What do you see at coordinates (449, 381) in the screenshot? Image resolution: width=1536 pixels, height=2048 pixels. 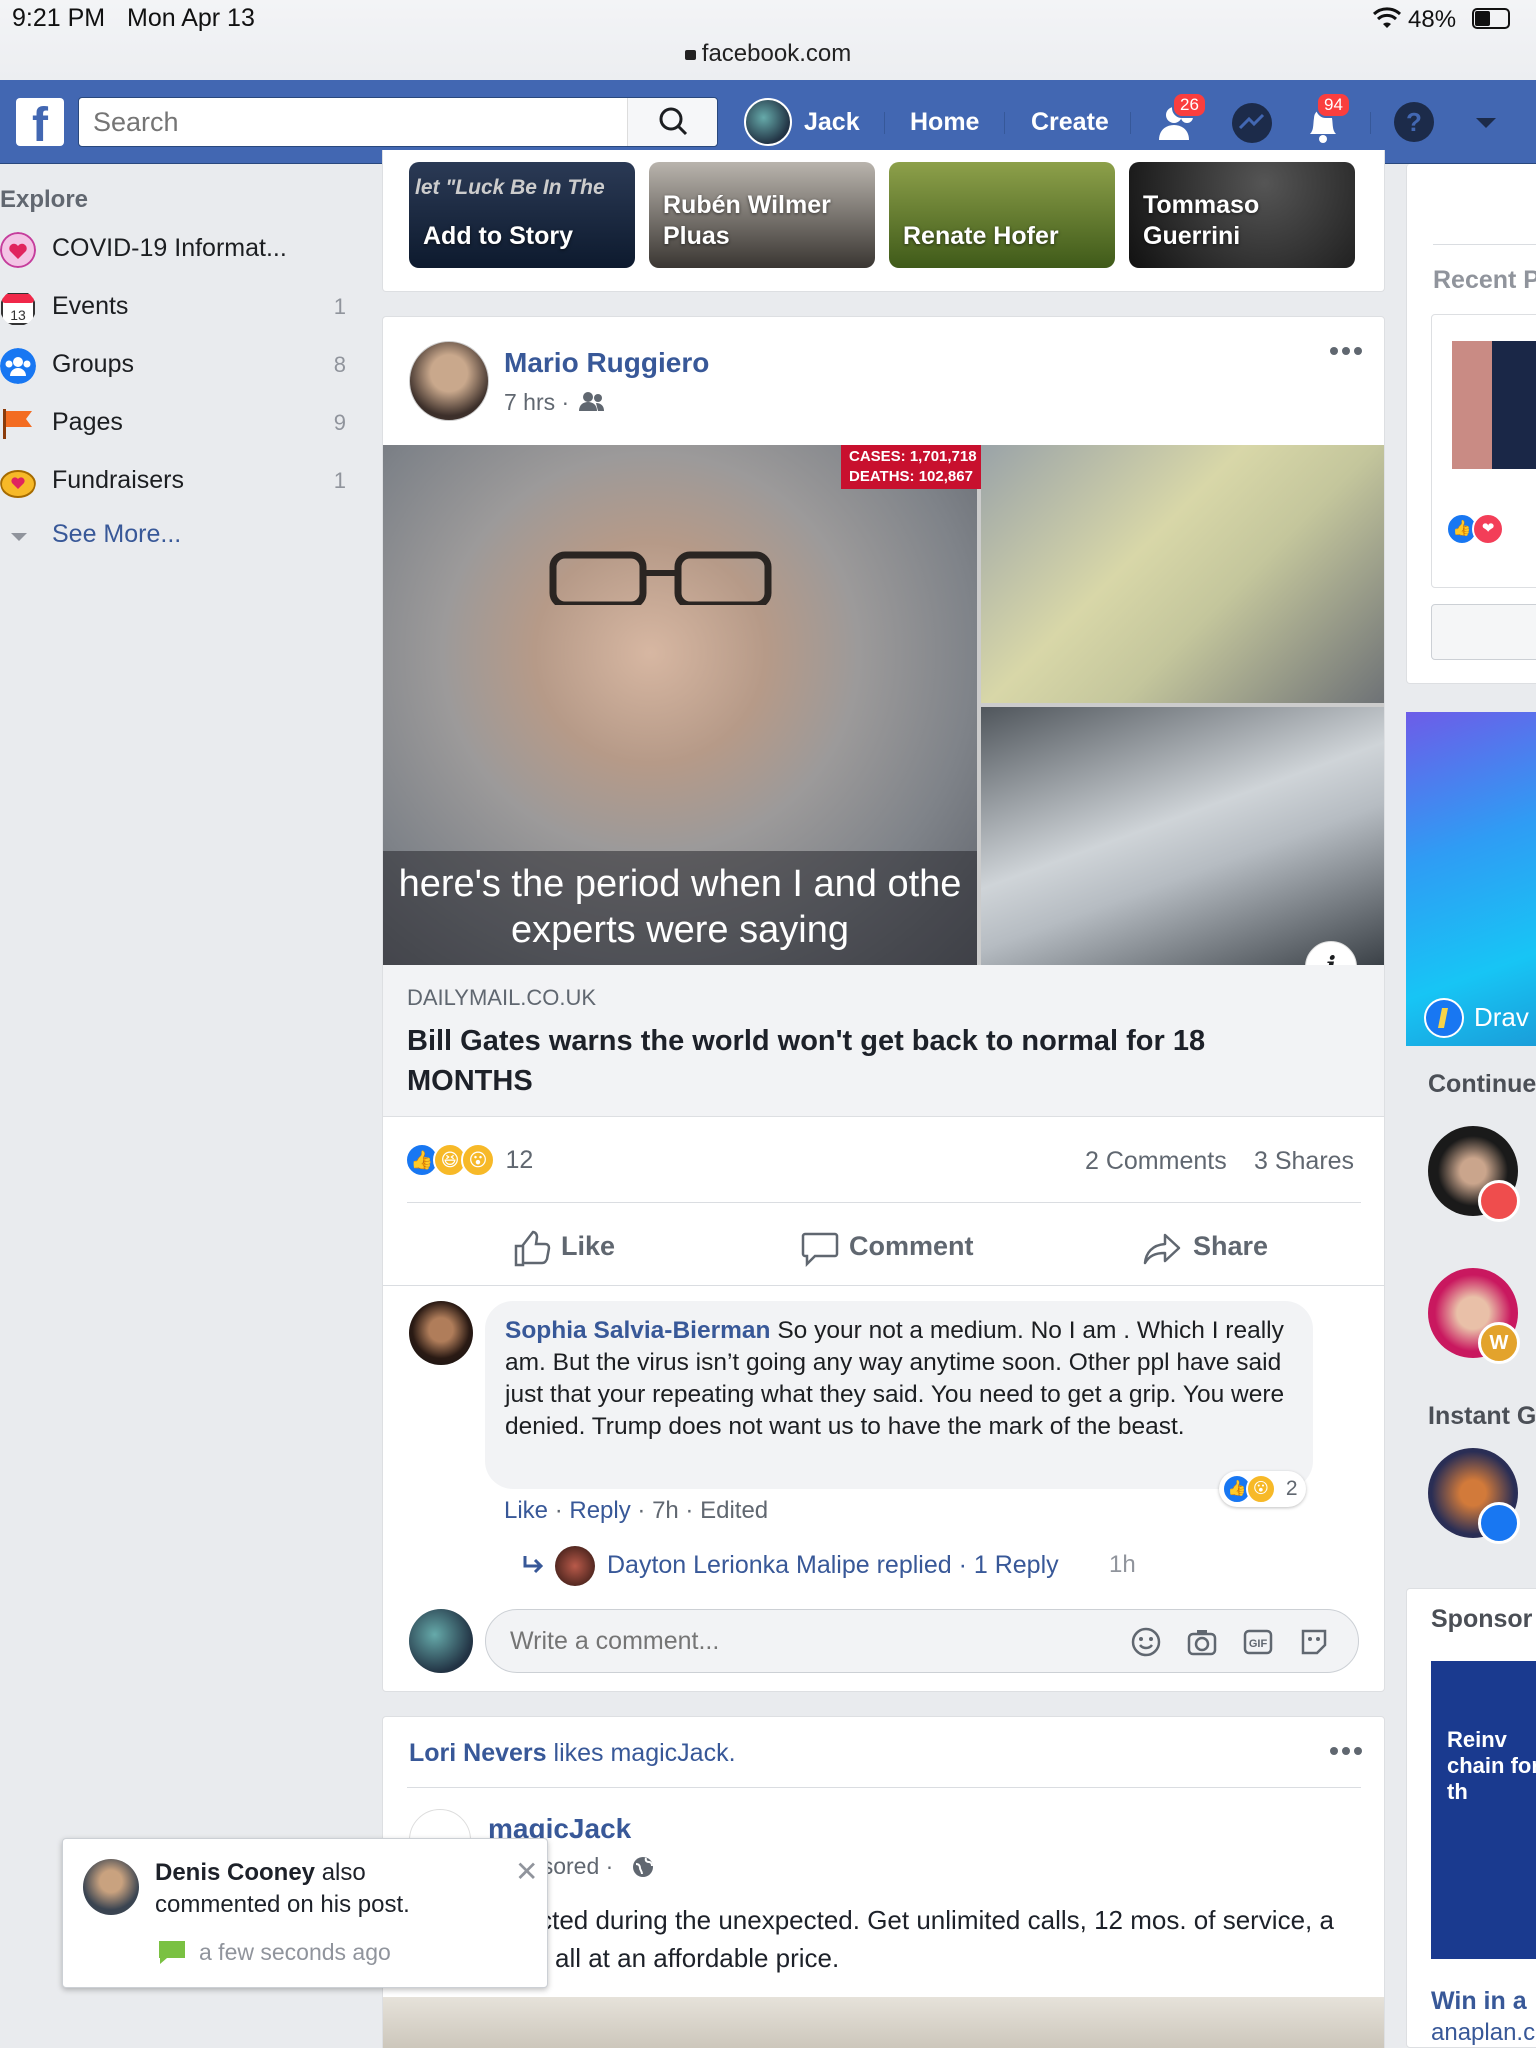 I see `author-avatar` at bounding box center [449, 381].